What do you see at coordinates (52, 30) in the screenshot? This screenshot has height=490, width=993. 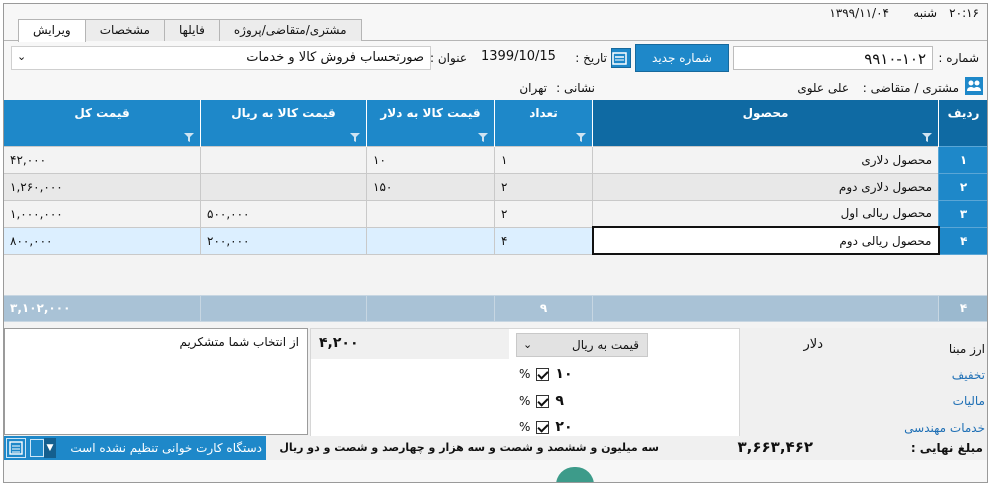 I see `tab-edit: ویرایش` at bounding box center [52, 30].